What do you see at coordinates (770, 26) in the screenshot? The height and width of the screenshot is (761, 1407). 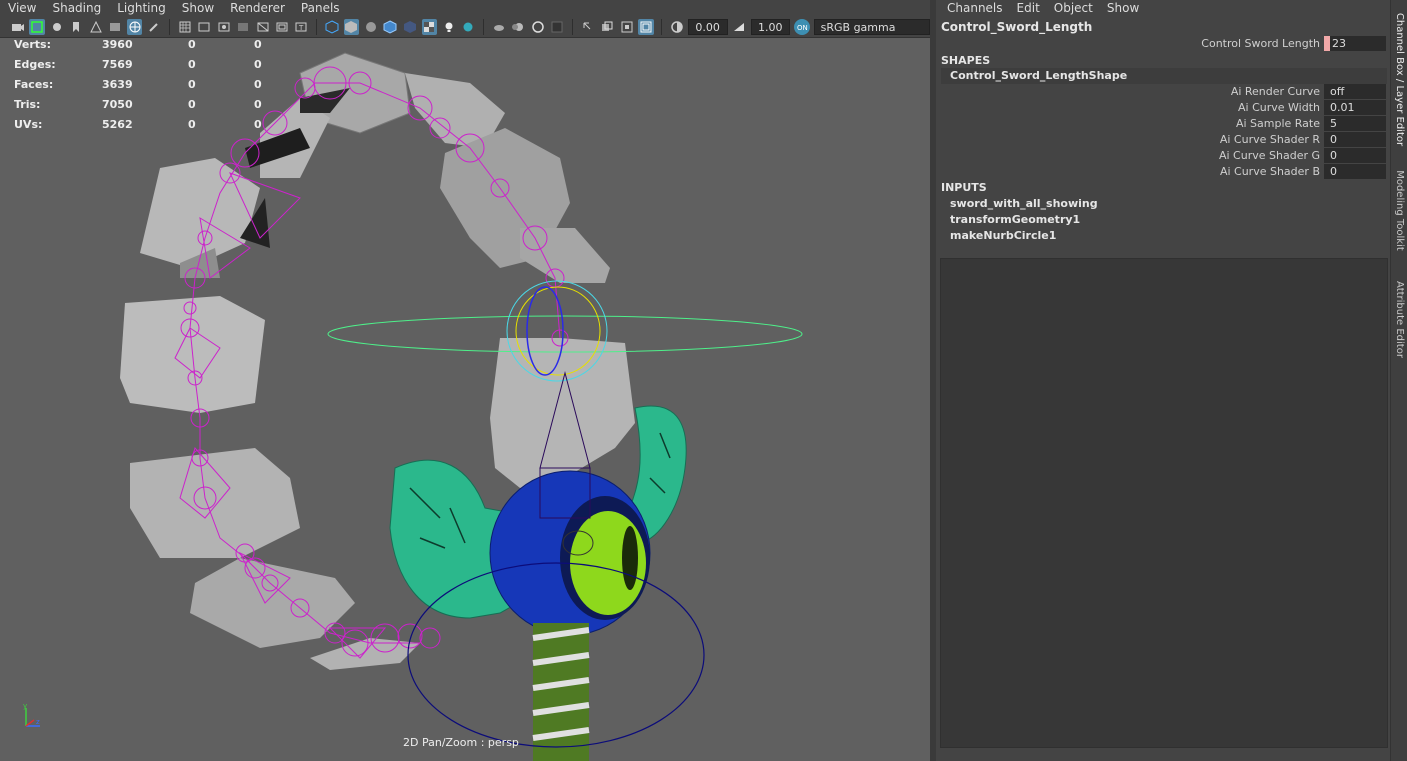 I see `gamma-field: 1.00` at bounding box center [770, 26].